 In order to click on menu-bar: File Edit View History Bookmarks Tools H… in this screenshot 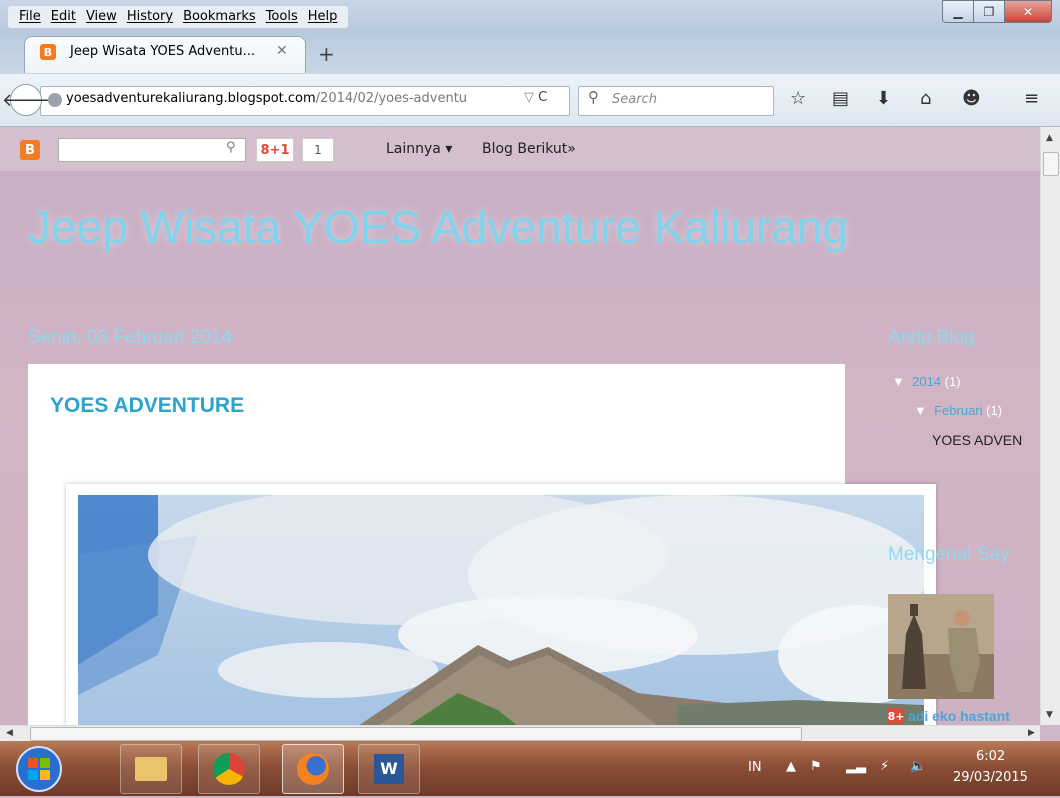, I will do `click(178, 17)`.